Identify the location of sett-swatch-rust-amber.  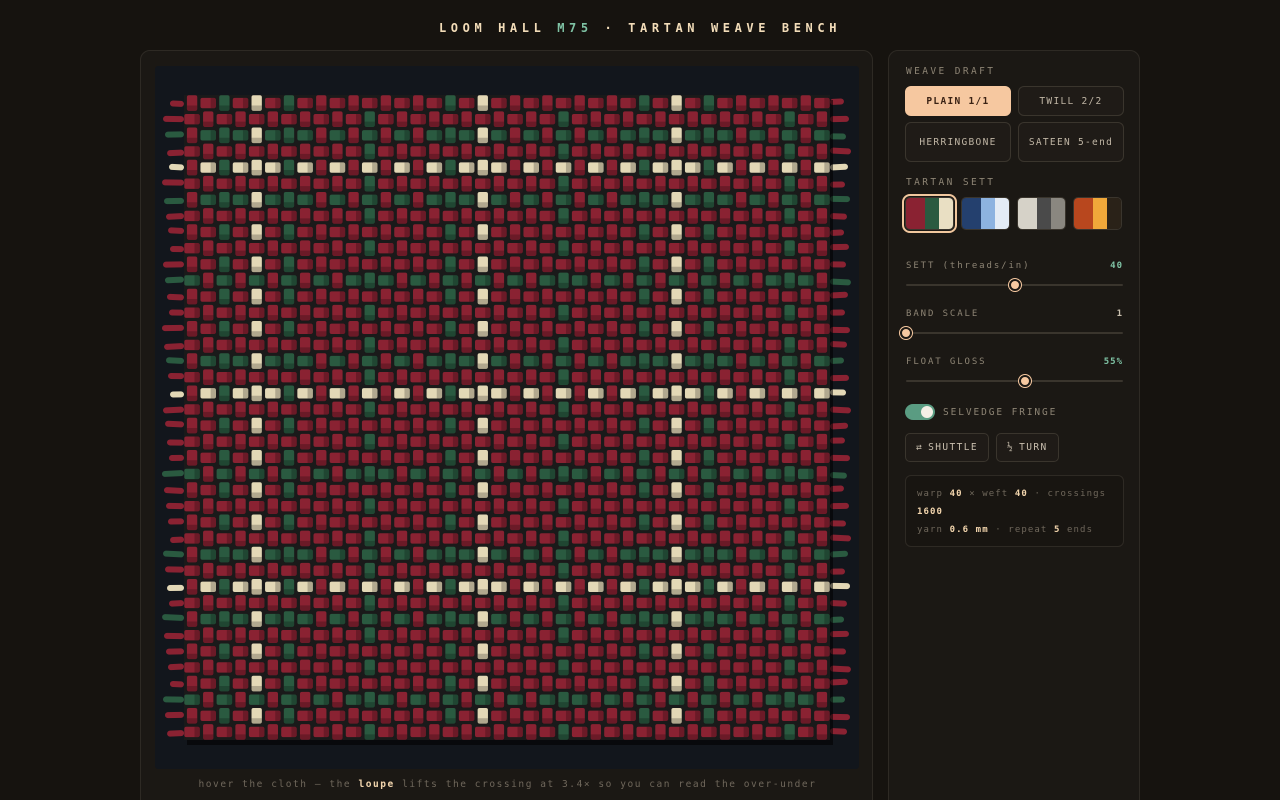
(1097, 213).